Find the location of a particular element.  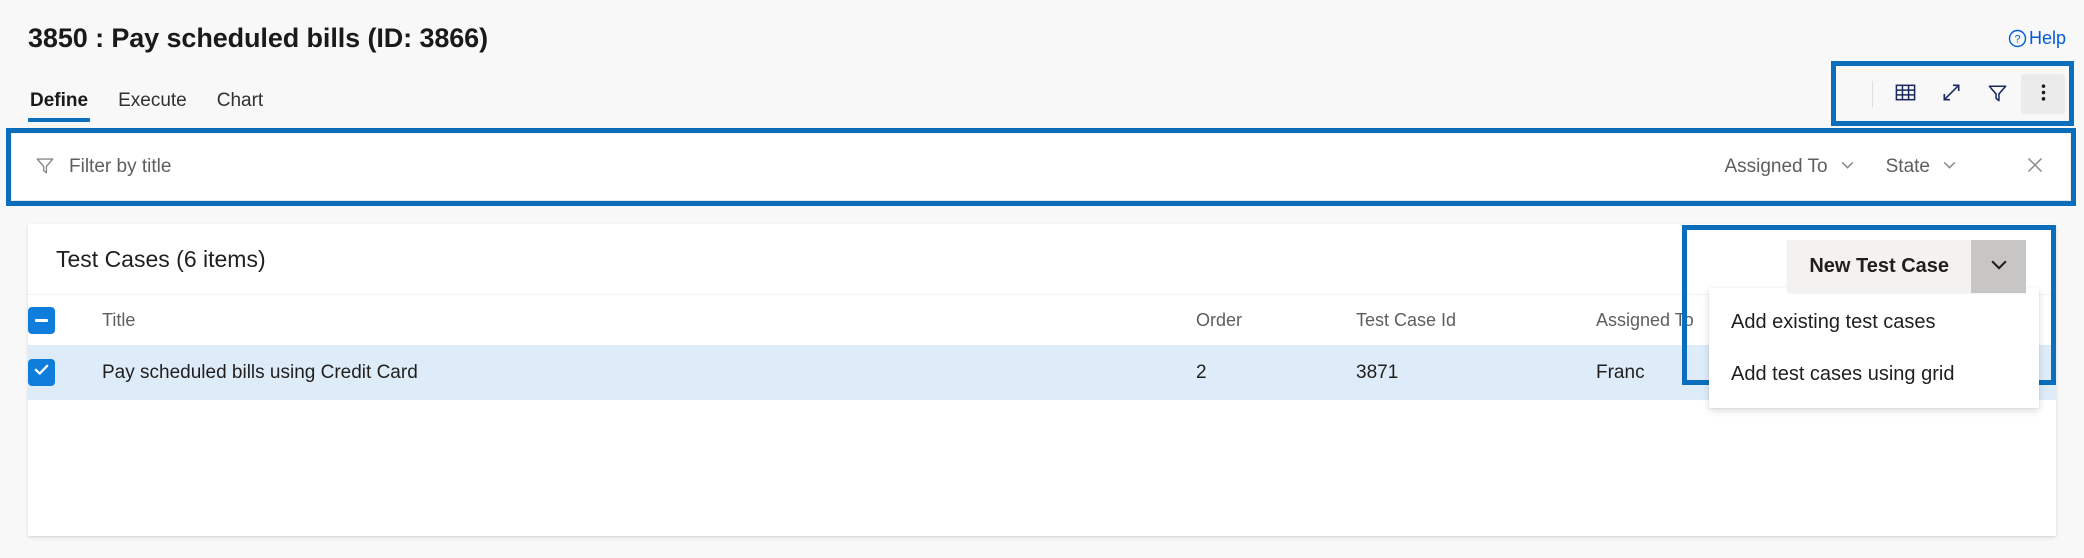

menu-item-add-existing-test-cases: Add existing test cases is located at coordinates (1874, 322).